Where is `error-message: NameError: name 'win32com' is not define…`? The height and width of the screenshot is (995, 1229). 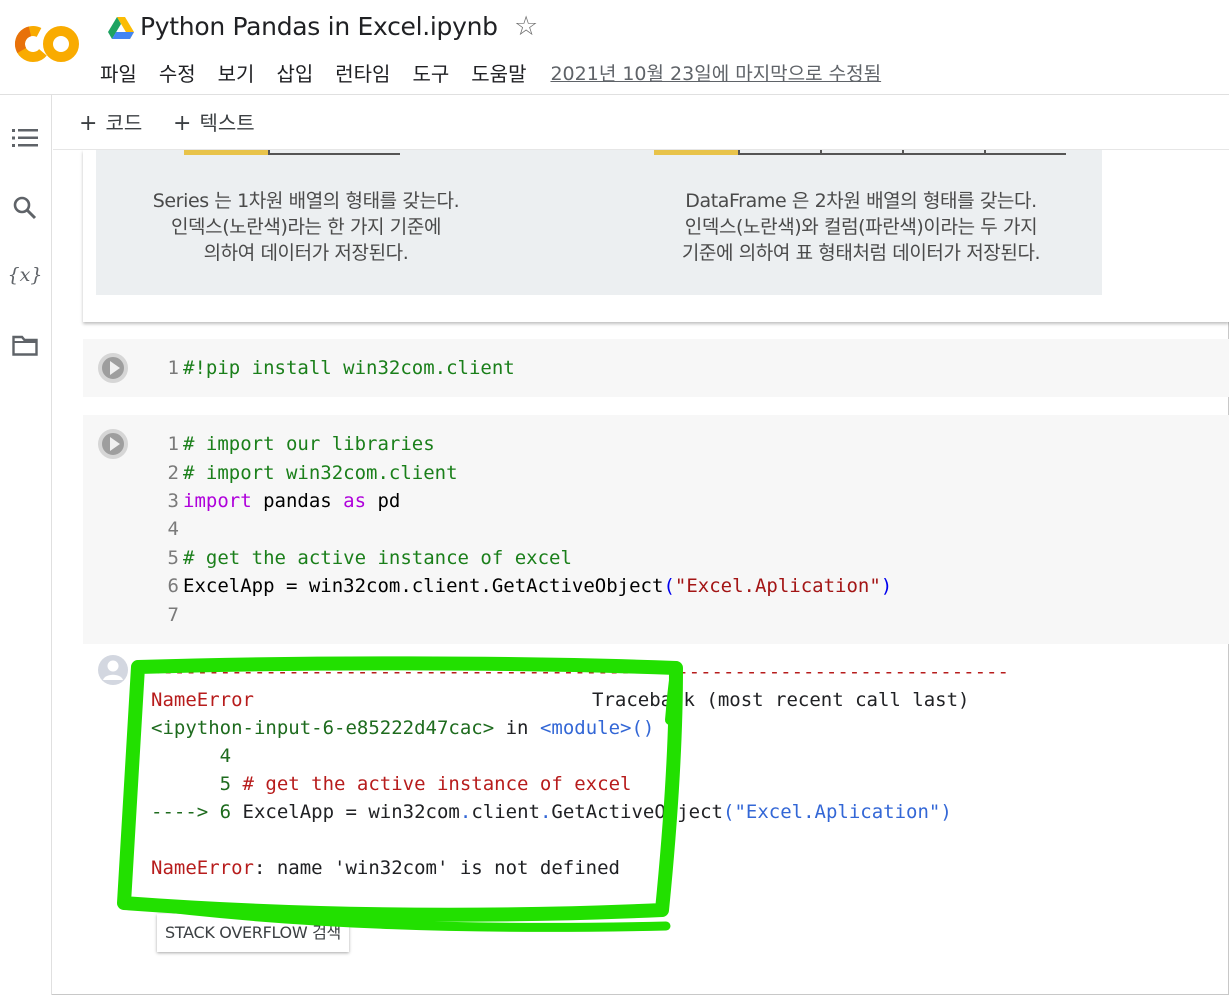
error-message: NameError: name 'win32com' is not define… is located at coordinates (385, 868).